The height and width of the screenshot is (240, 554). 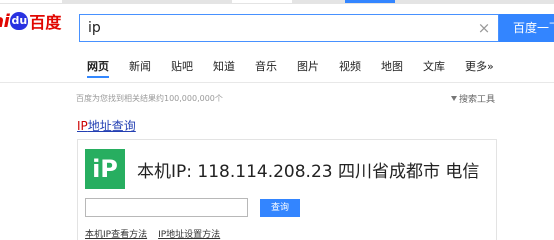 I want to click on search-tools: 搜索工具, so click(x=473, y=98).